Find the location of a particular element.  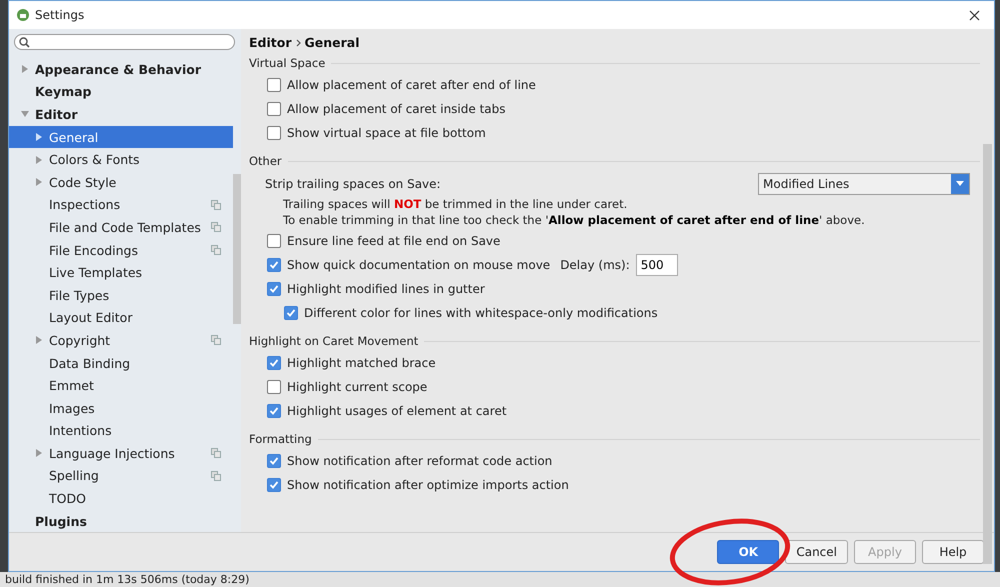

hint-text: To enable trimming in that line too check the 'Allow placement of caret after end of line' above. is located at coordinates (574, 221).